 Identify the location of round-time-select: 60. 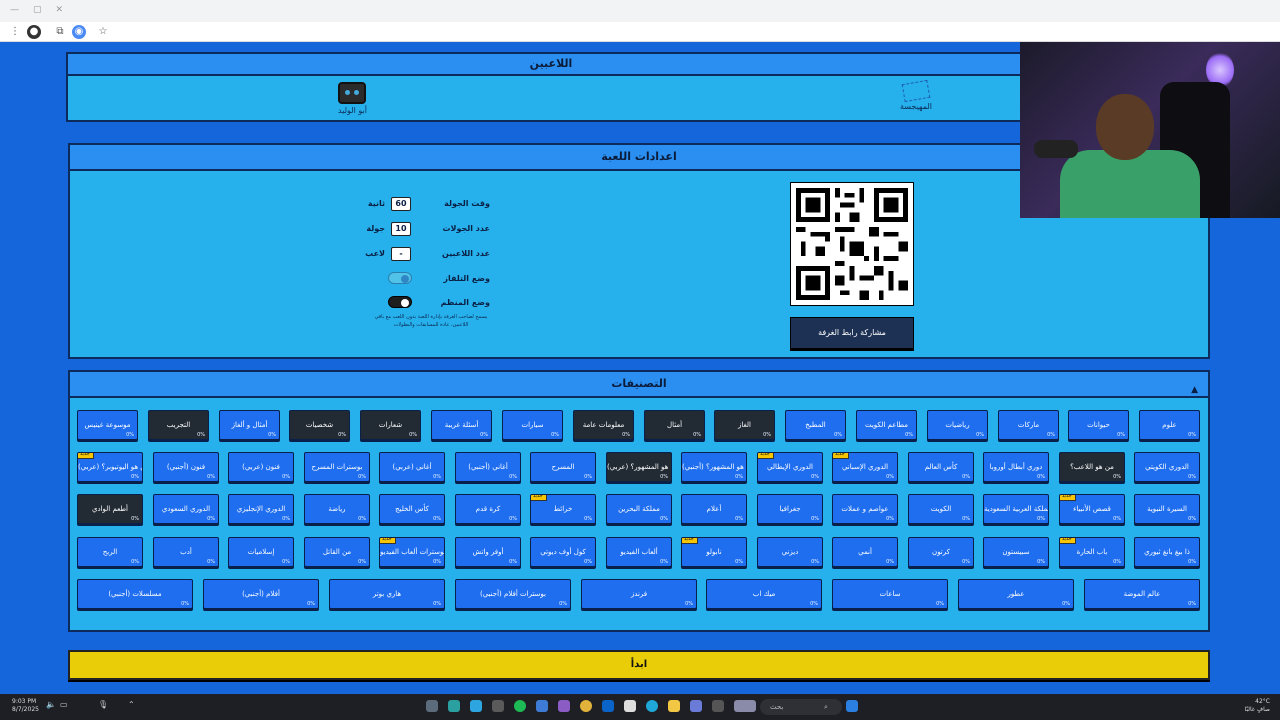
(401, 204).